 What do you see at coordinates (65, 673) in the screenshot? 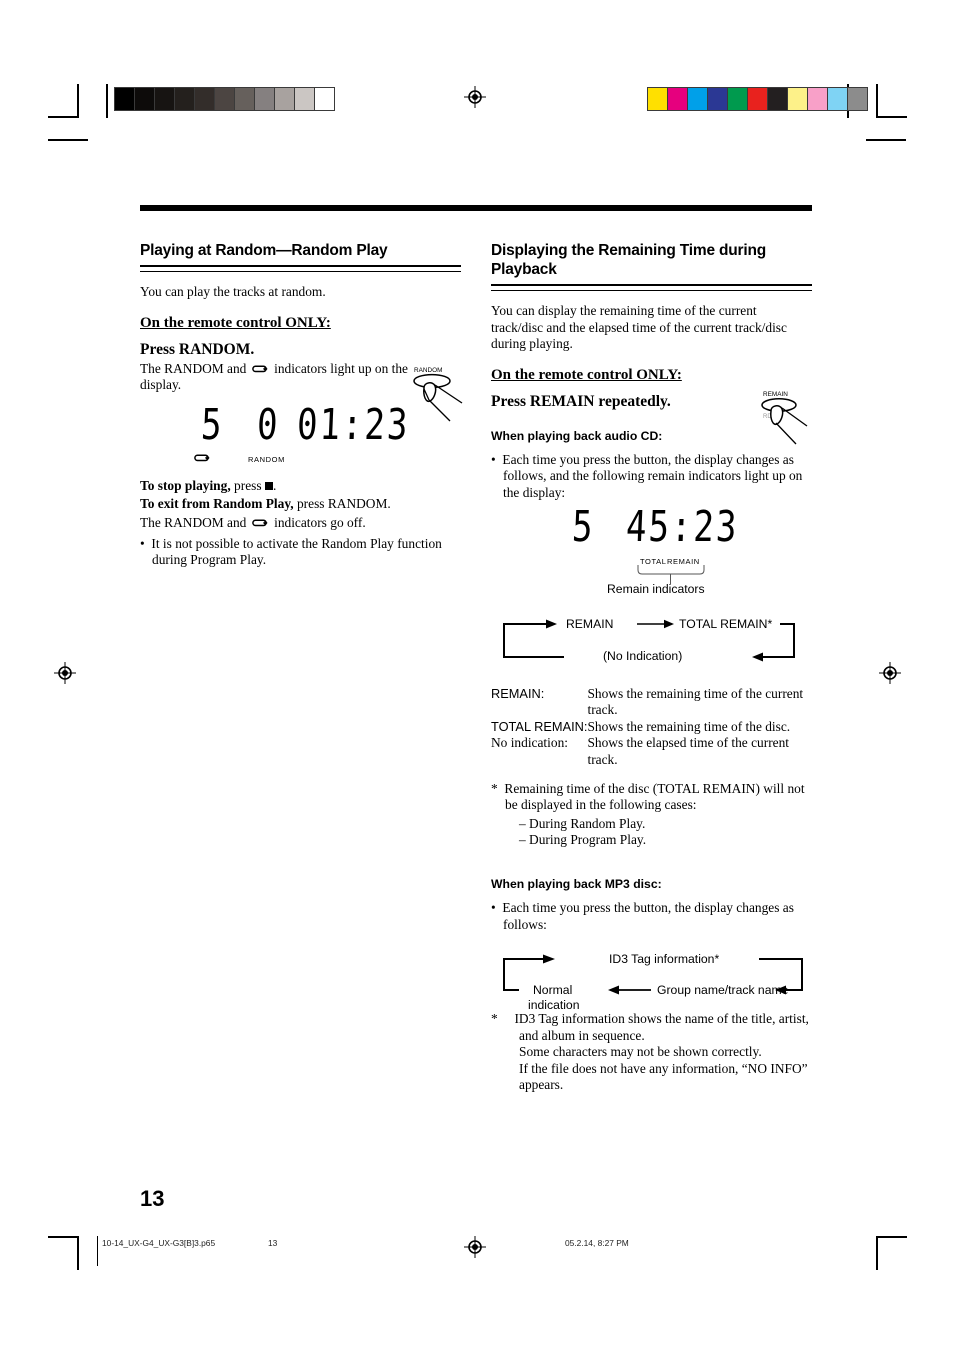
I see `registration-target-left` at bounding box center [65, 673].